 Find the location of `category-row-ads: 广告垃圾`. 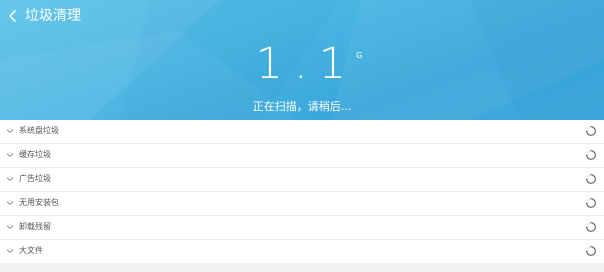

category-row-ads: 广告垃圾 is located at coordinates (302, 180).